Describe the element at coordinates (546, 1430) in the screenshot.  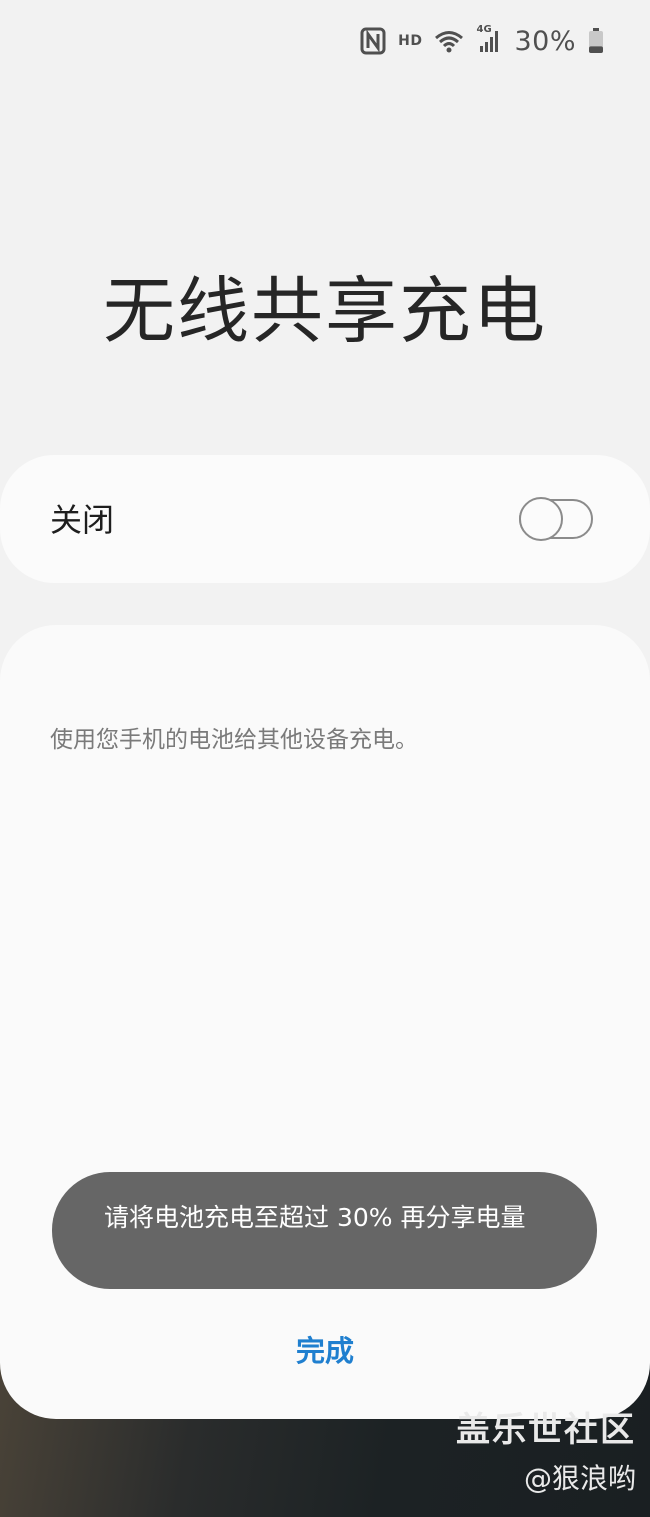
I see `watermark-community: 盖乐世社区` at that location.